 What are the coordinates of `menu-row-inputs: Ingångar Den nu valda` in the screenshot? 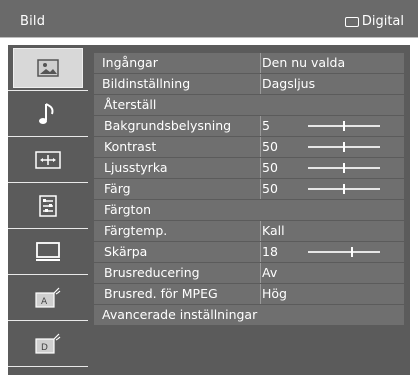 It's located at (249, 63).